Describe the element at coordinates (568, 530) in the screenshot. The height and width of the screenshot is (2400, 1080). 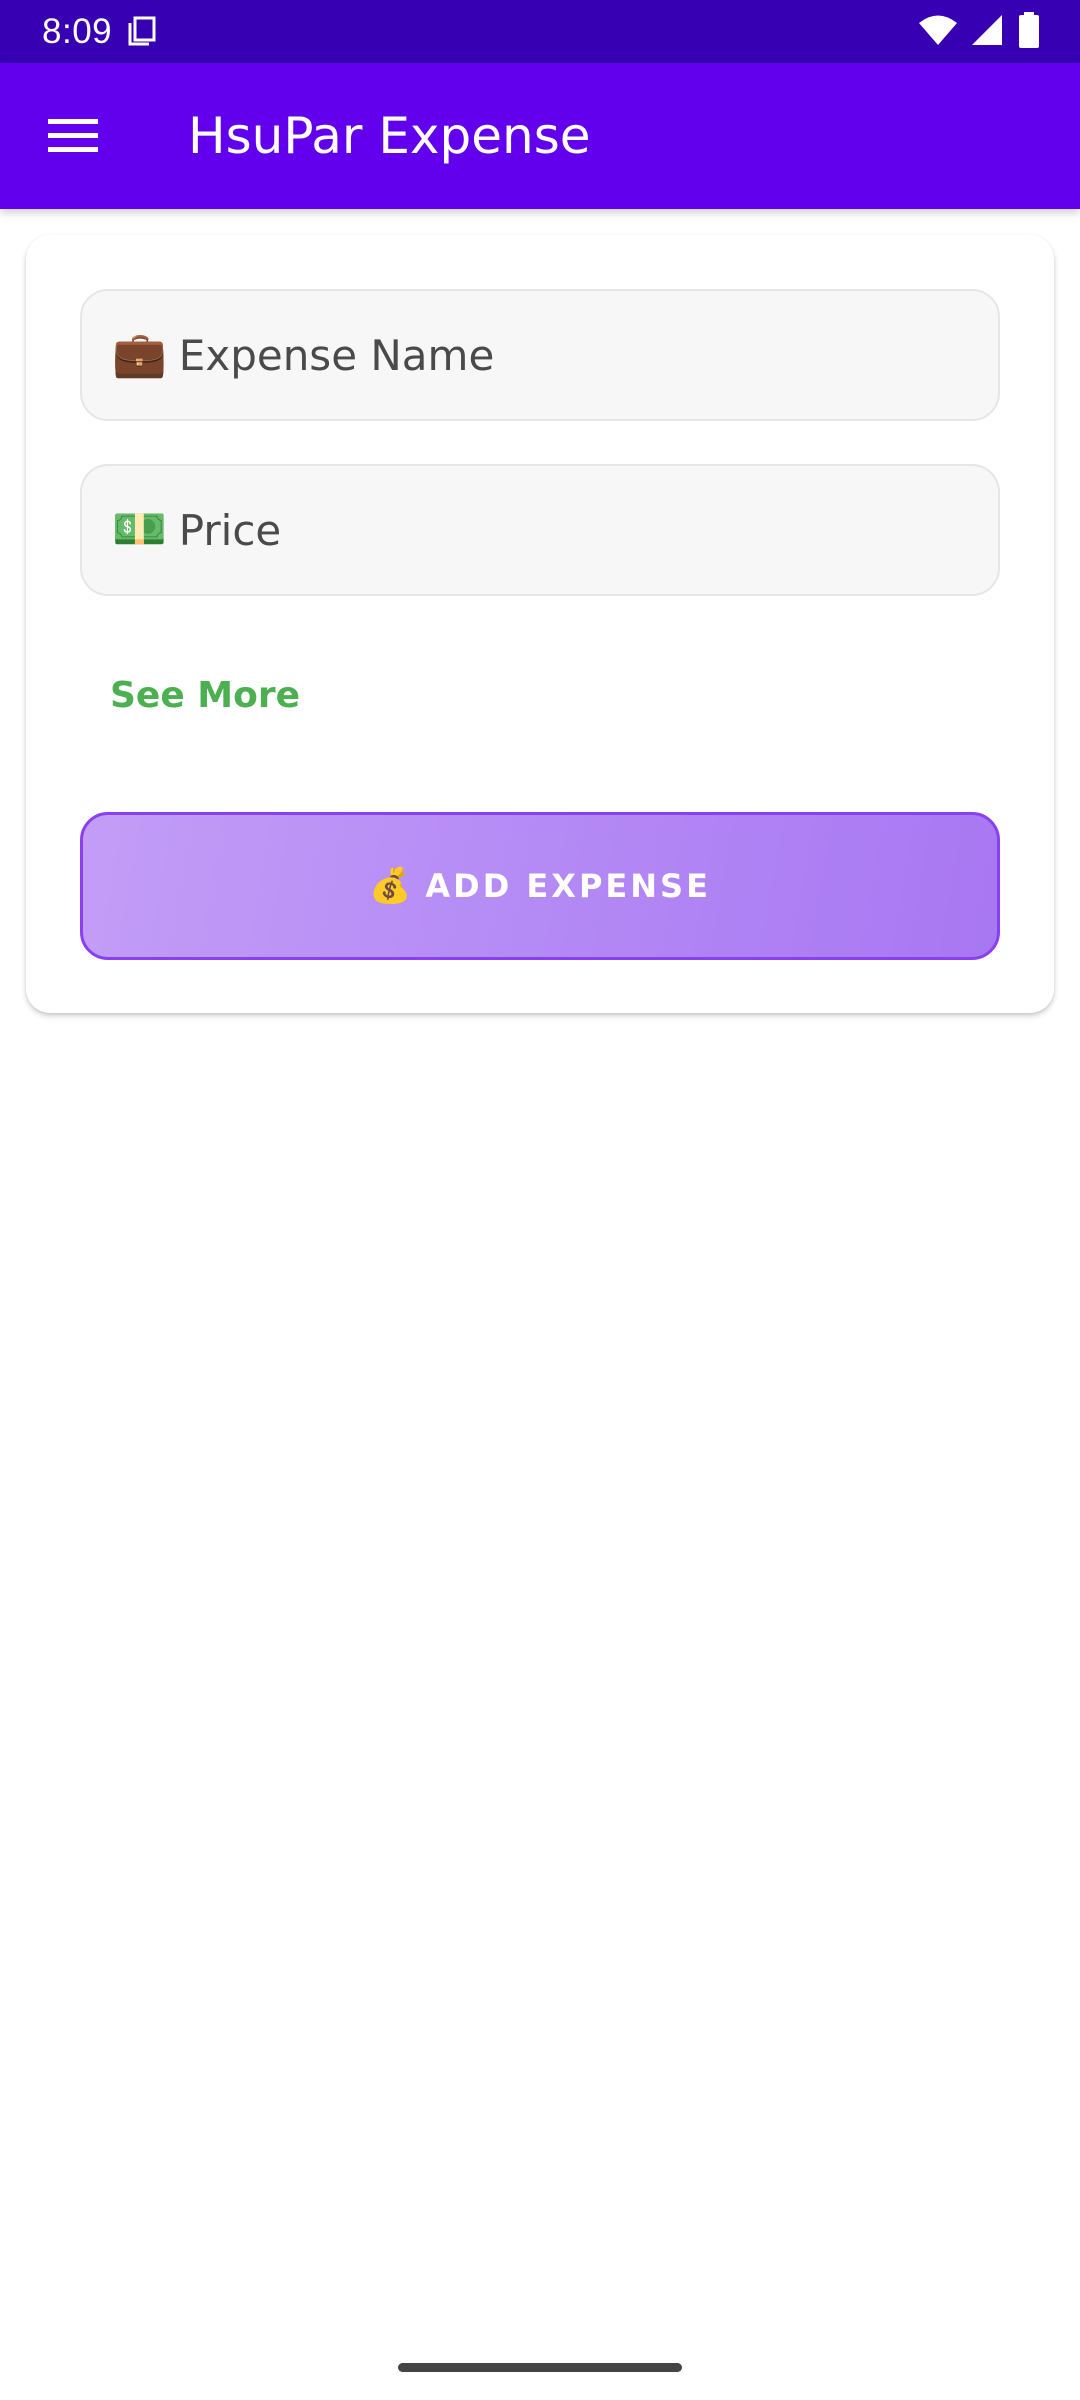
I see `price-input` at that location.